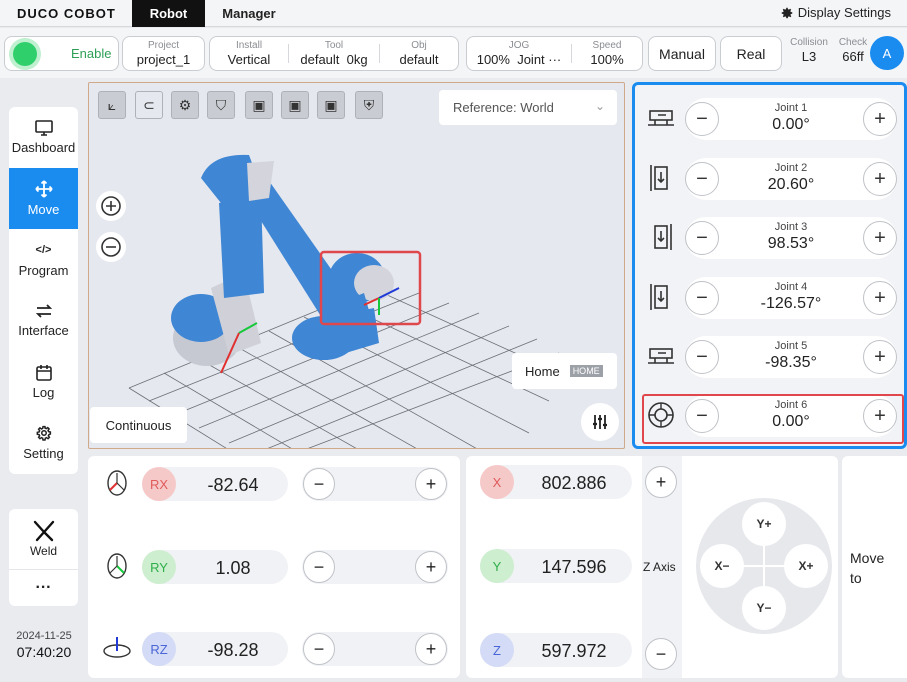  What do you see at coordinates (43, 442) in the screenshot?
I see `sidebar-item-setting: Setting` at bounding box center [43, 442].